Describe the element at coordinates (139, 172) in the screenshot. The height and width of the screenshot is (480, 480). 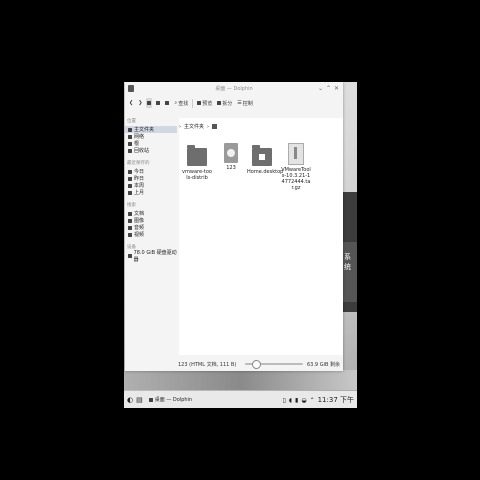
I see `sidebar-item-label: 今日` at that location.